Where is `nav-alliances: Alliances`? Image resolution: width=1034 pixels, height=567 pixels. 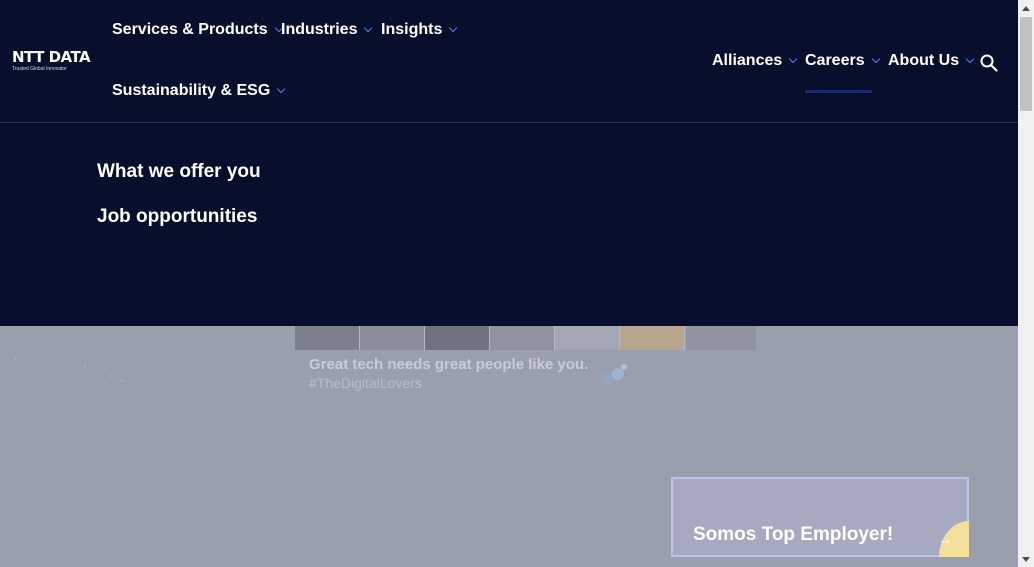 nav-alliances: Alliances is located at coordinates (755, 61).